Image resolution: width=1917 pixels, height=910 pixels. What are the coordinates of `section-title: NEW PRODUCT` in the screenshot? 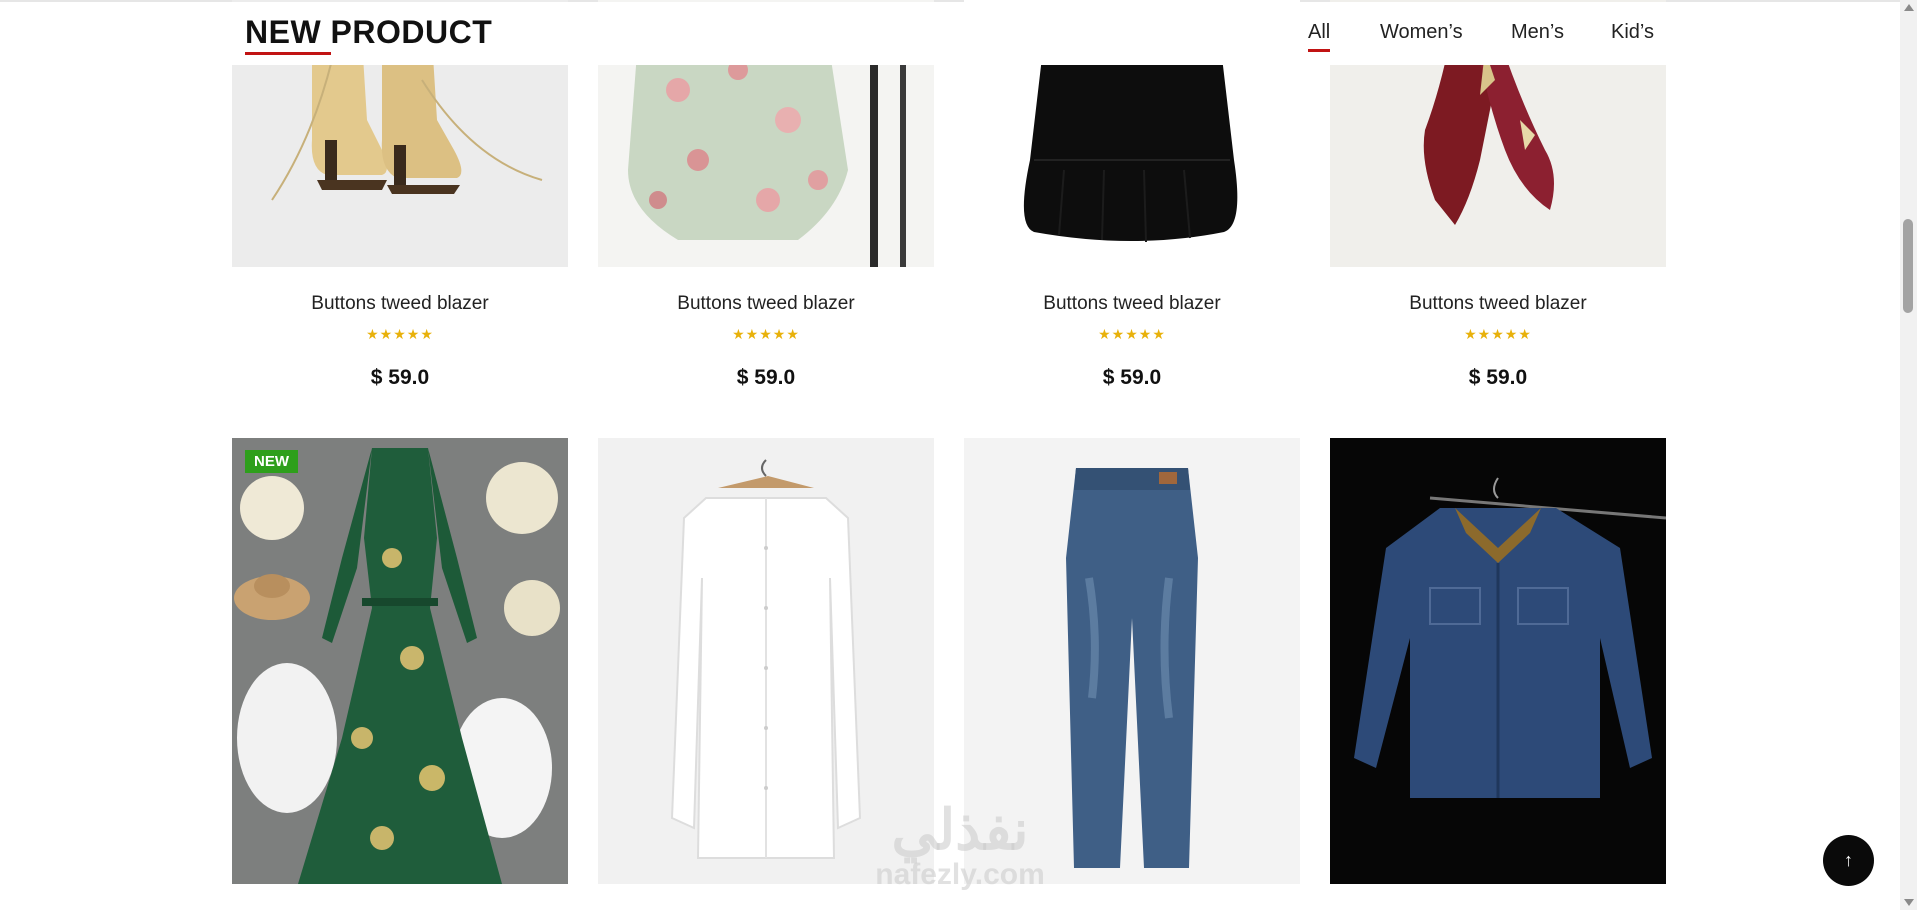 It's located at (369, 32).